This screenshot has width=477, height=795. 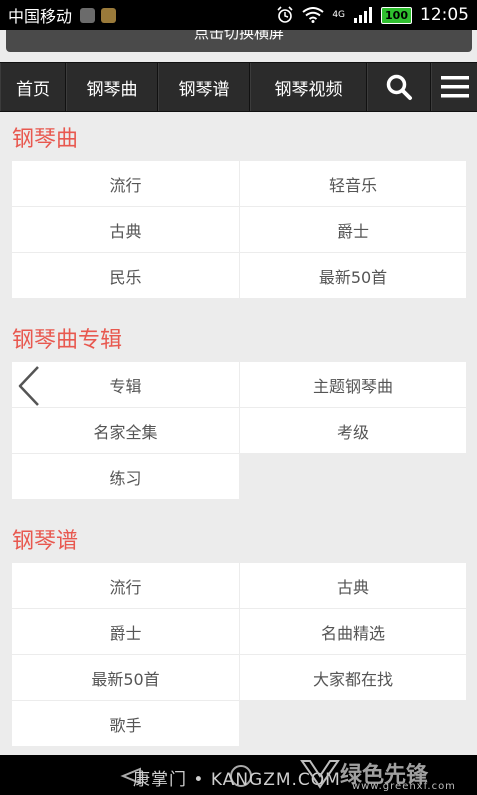 What do you see at coordinates (125, 275) in the screenshot?
I see `category-link: 民乐` at bounding box center [125, 275].